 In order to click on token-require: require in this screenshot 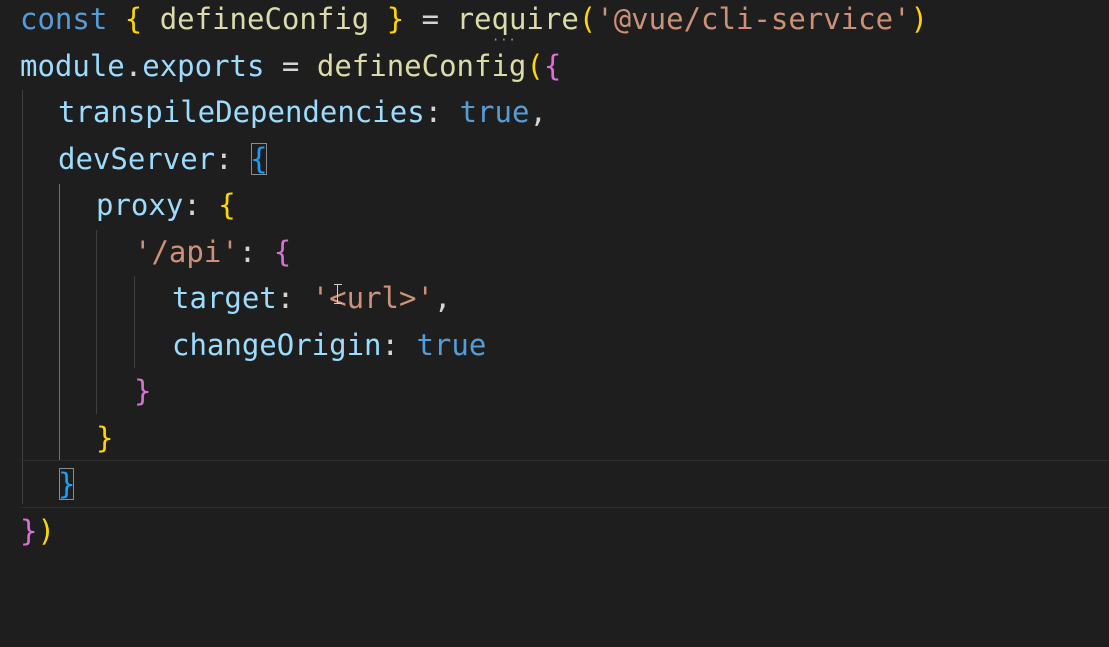, I will do `click(517, 19)`.